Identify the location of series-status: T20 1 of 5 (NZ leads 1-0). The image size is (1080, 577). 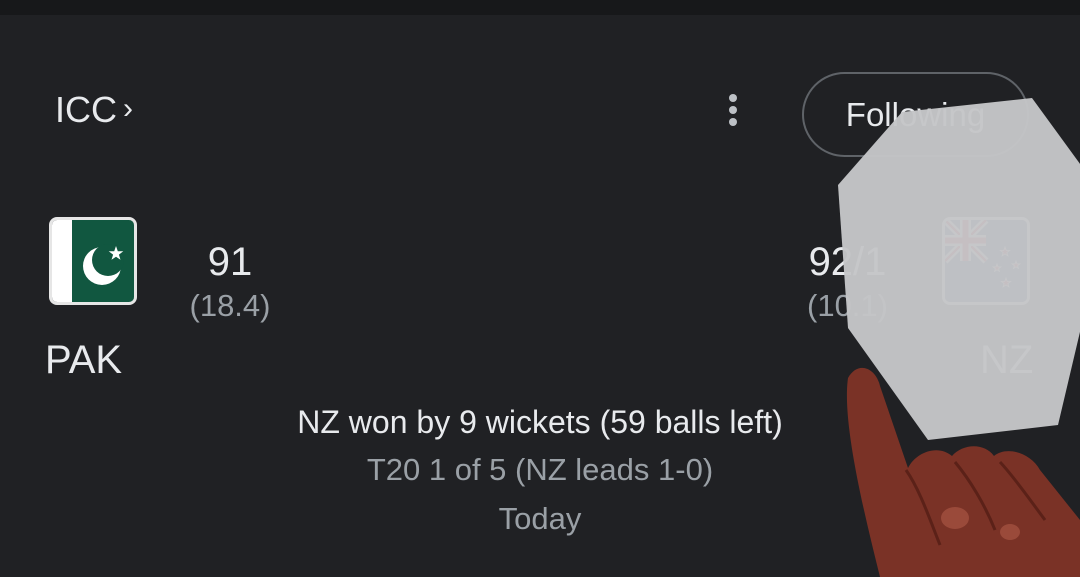
(540, 469).